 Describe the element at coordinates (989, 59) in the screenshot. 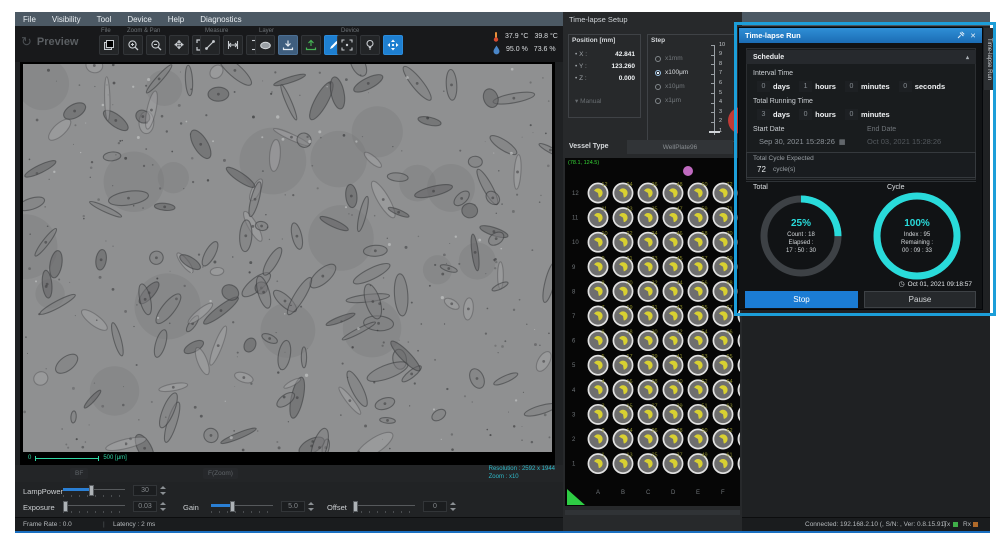

I see `timelapse-run-side-tab: Time-lapse Run` at that location.